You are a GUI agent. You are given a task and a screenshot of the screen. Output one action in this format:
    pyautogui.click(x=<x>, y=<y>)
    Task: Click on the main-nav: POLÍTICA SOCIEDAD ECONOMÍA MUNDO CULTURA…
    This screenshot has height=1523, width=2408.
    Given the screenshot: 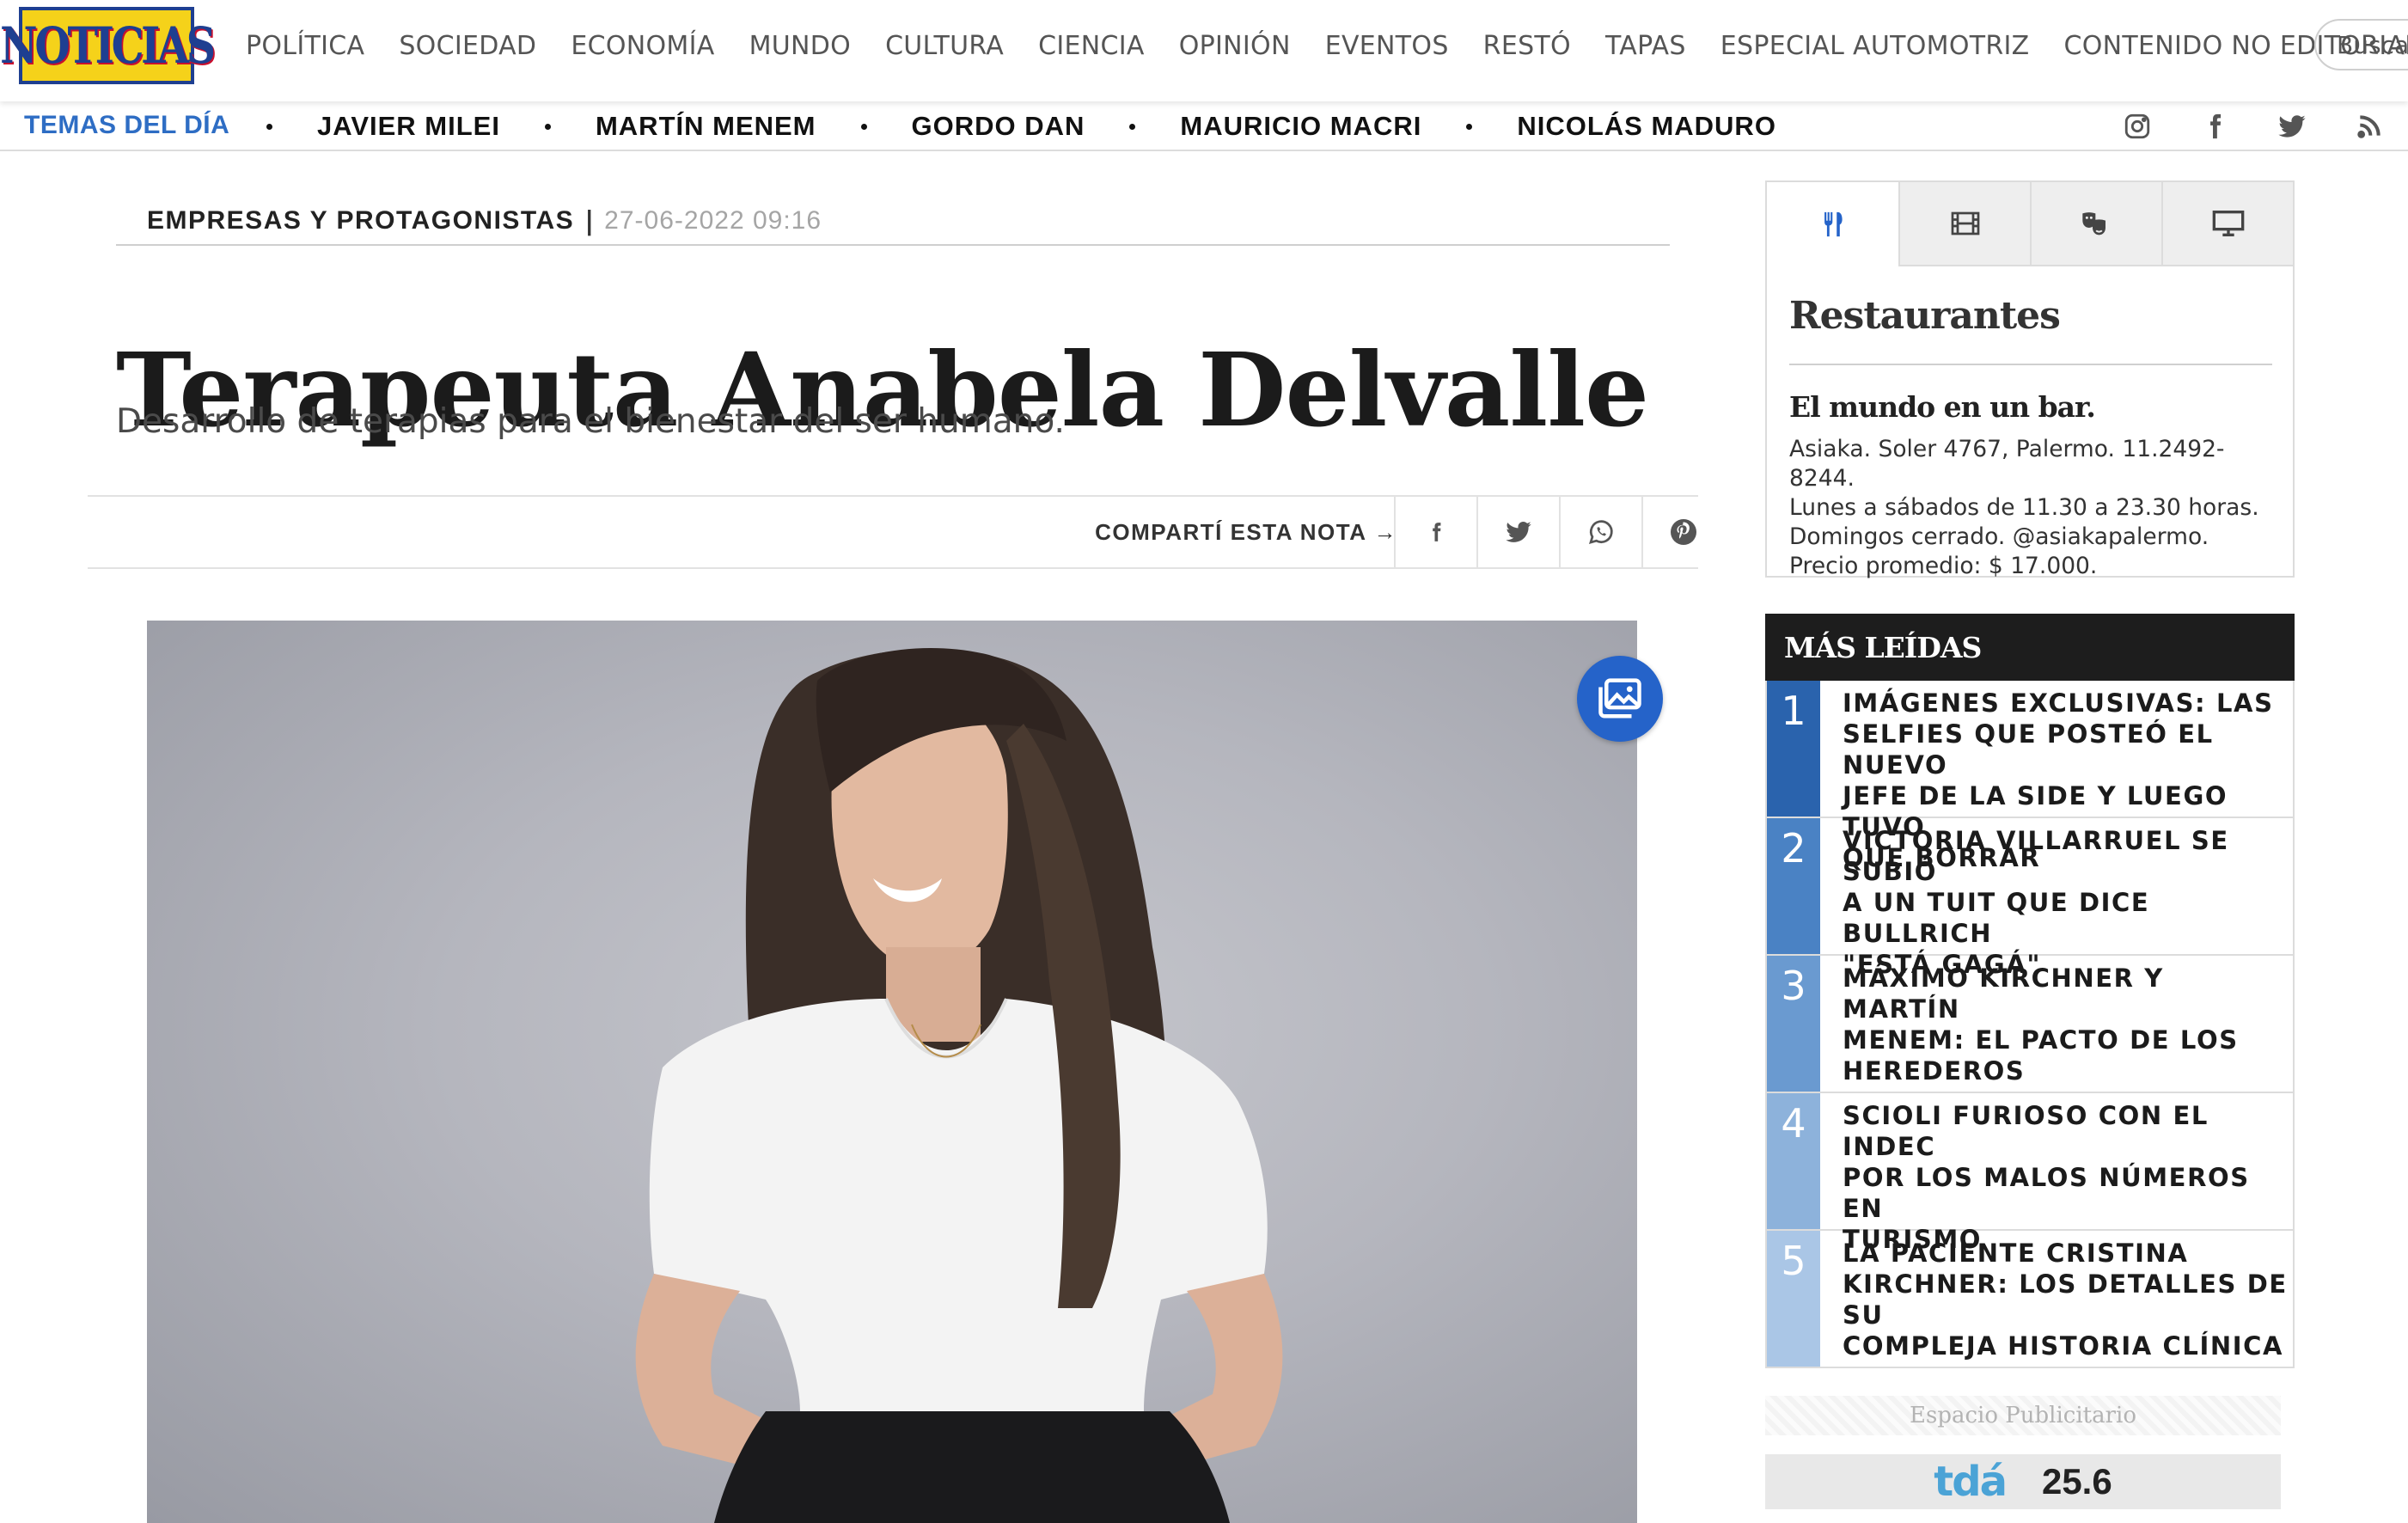 What is the action you would take?
    pyautogui.click(x=1327, y=46)
    